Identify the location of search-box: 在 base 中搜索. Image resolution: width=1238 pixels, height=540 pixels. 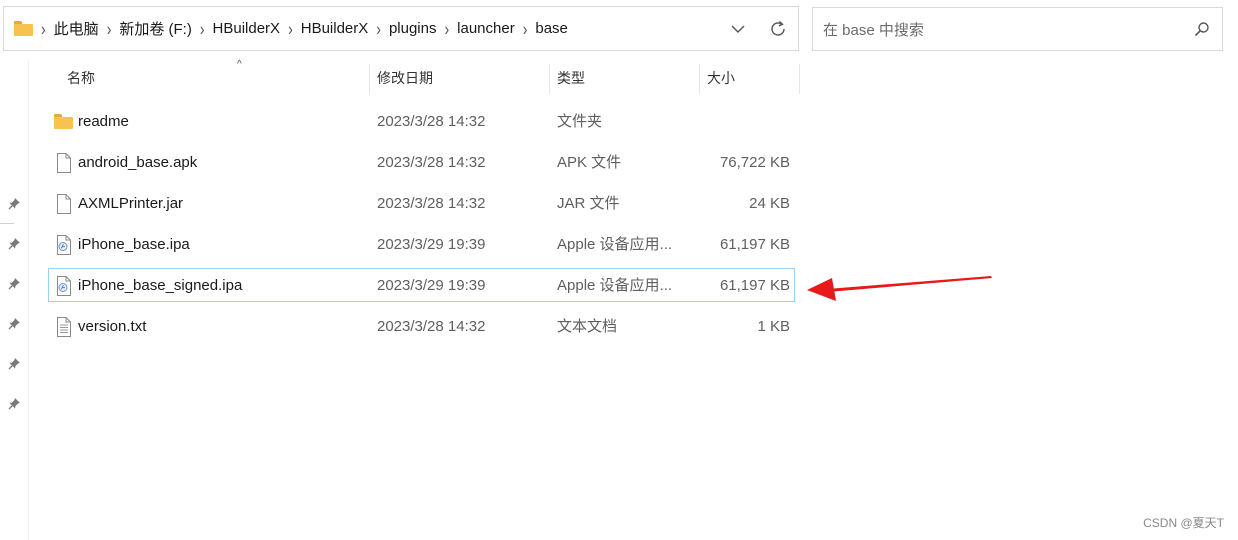
(1017, 29).